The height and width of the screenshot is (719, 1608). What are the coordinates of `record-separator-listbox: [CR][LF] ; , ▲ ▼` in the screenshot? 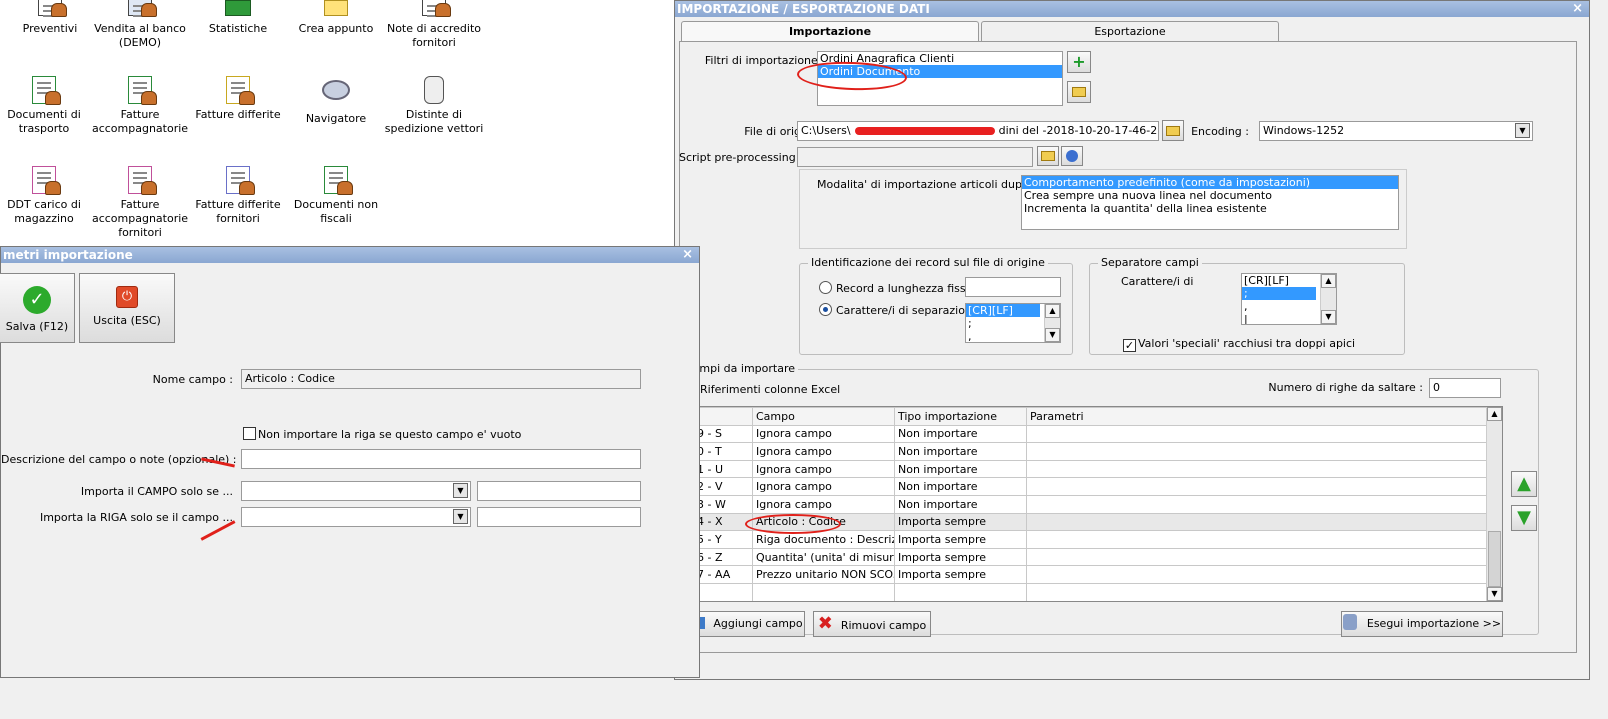 It's located at (1013, 323).